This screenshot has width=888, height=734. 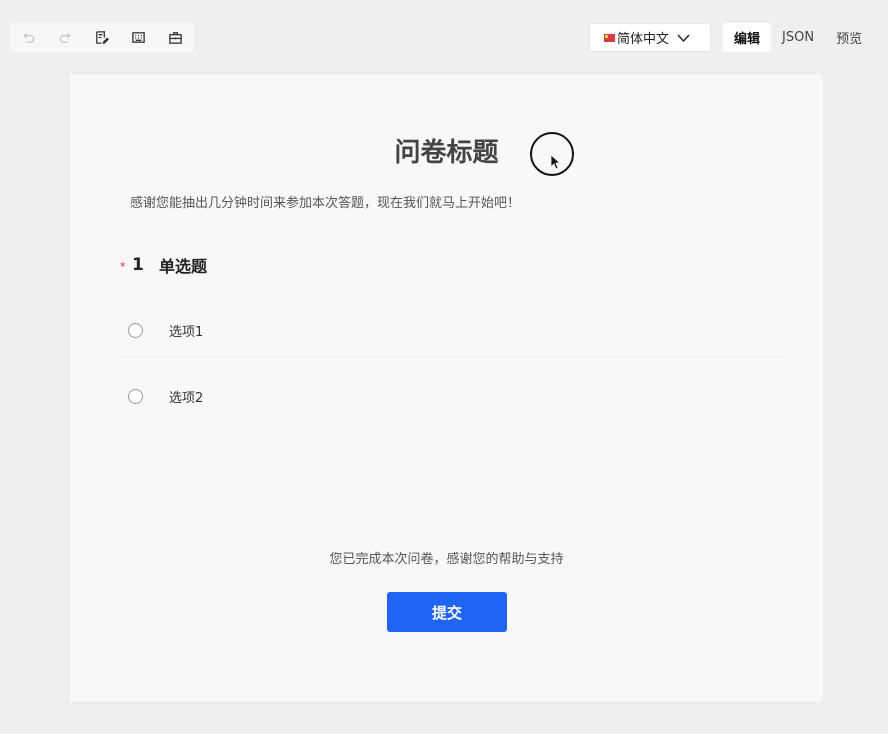 I want to click on survey-title: 问卷标题, so click(x=446, y=150).